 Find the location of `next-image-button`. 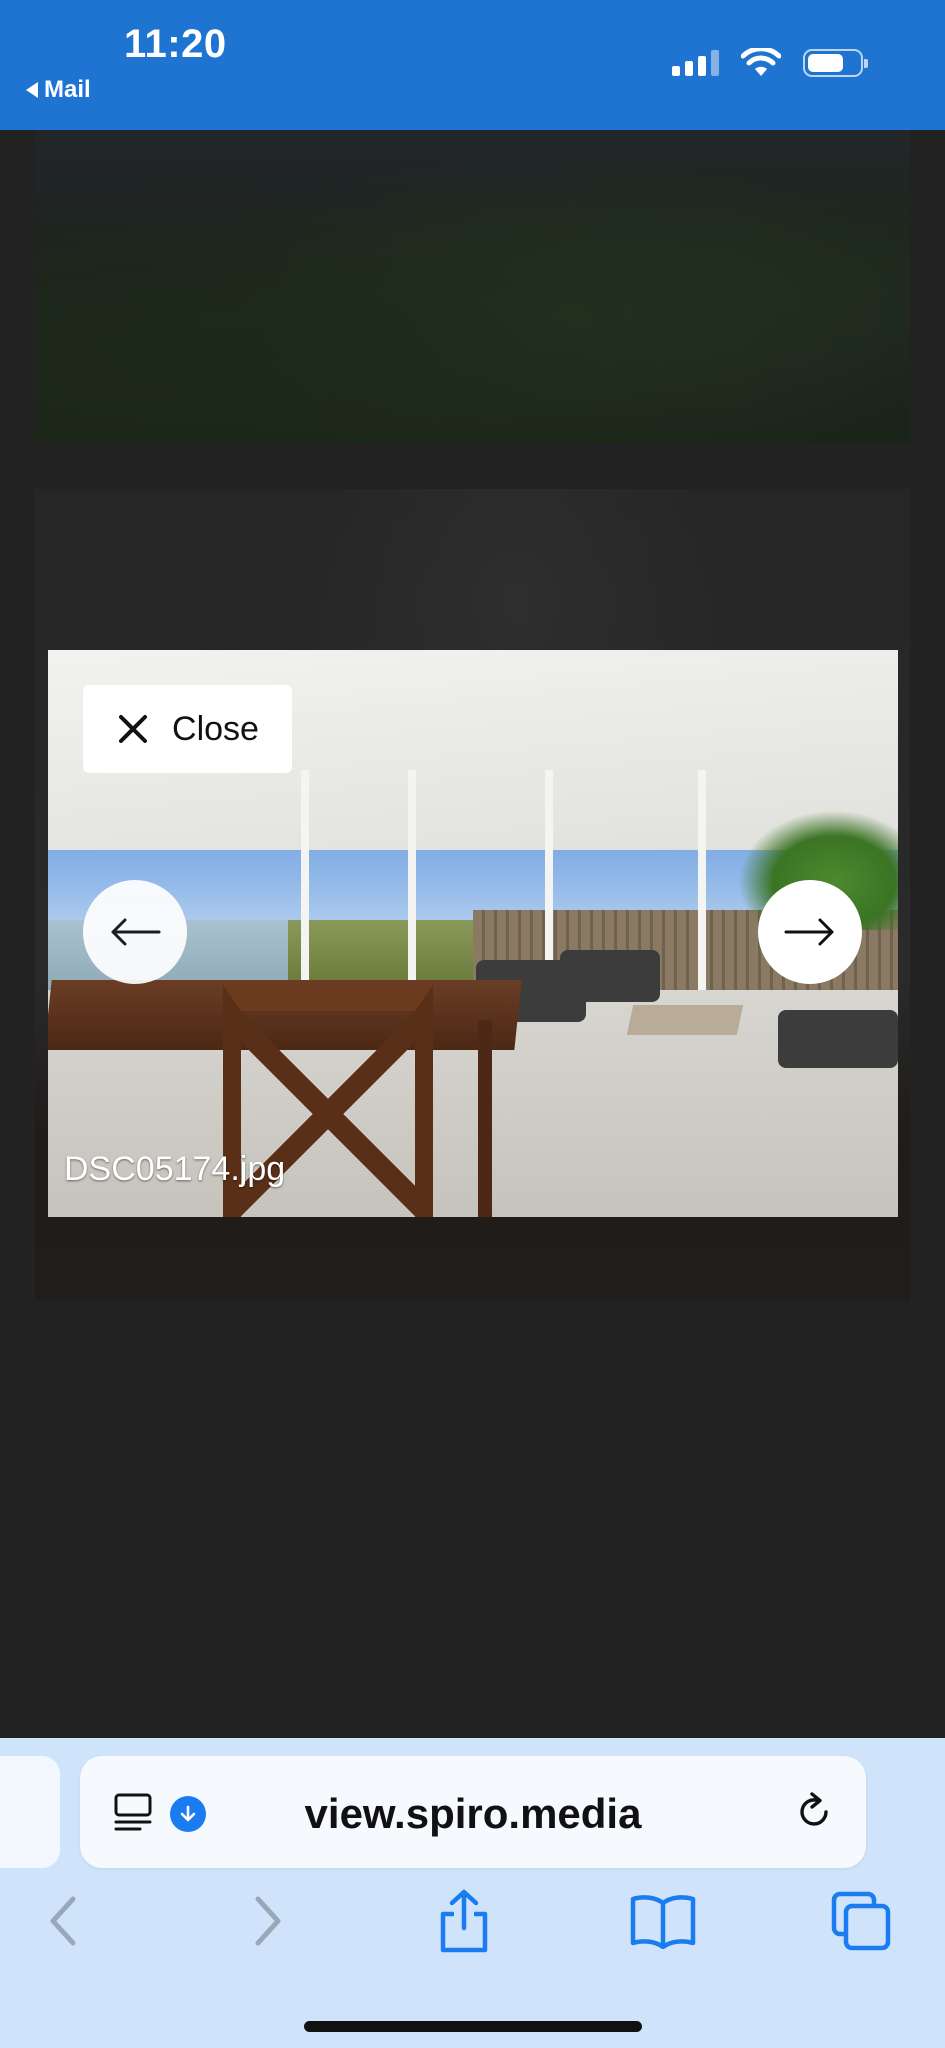

next-image-button is located at coordinates (810, 932).